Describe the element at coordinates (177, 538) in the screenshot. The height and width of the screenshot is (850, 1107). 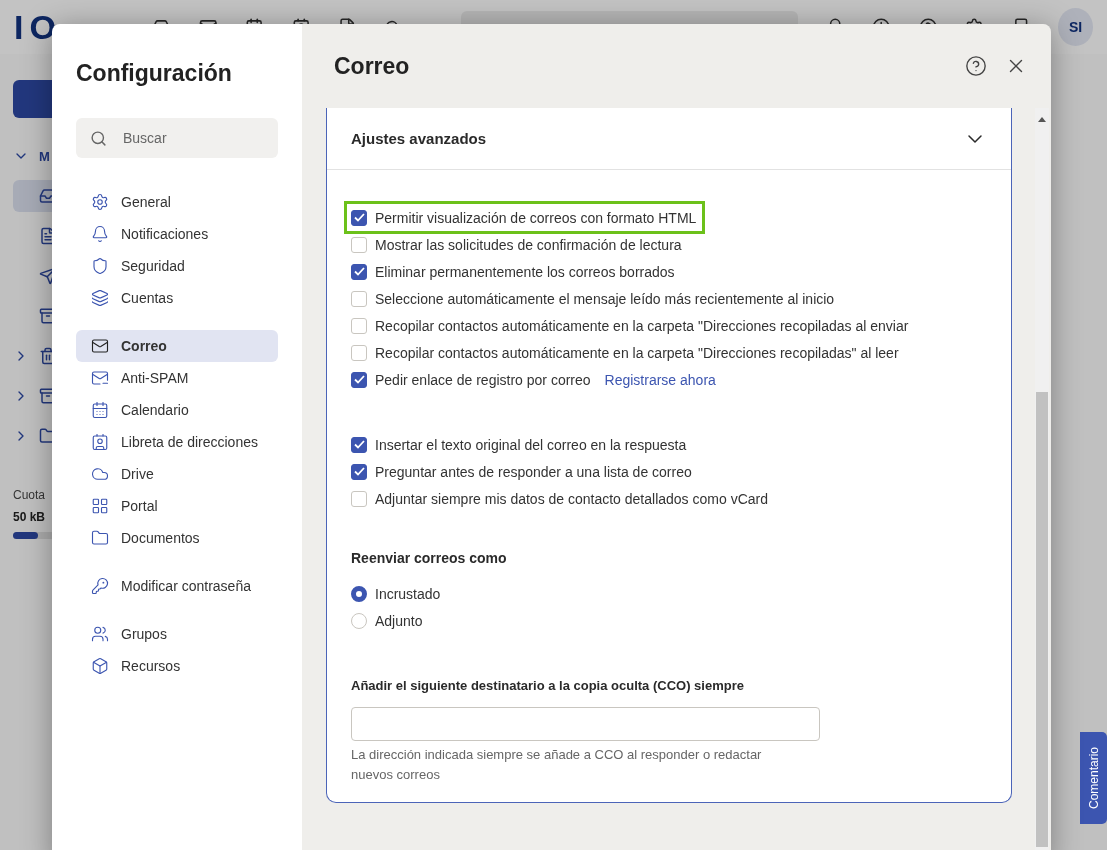
I see `nav-item: Documentos` at that location.